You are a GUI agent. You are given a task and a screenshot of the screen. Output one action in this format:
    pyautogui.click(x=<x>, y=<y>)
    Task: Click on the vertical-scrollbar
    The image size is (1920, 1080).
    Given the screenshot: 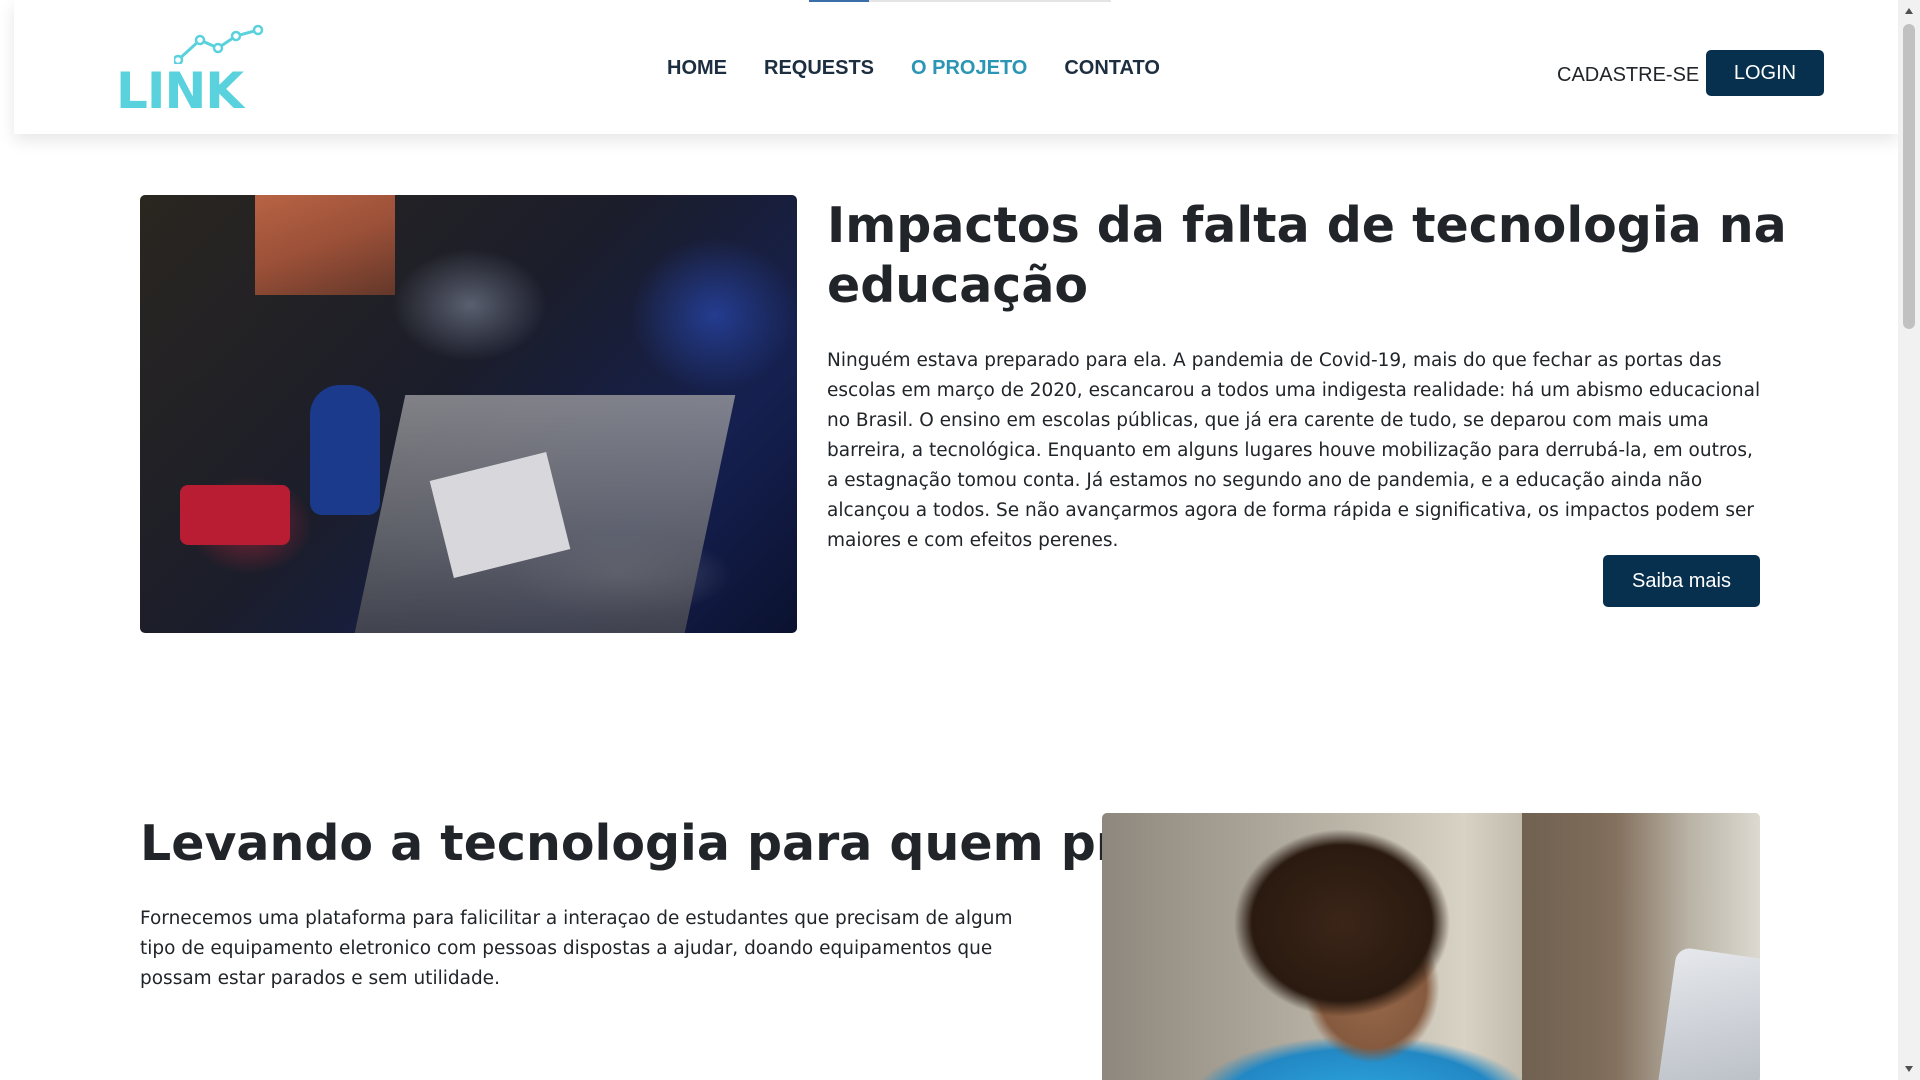 What is the action you would take?
    pyautogui.click(x=1909, y=540)
    